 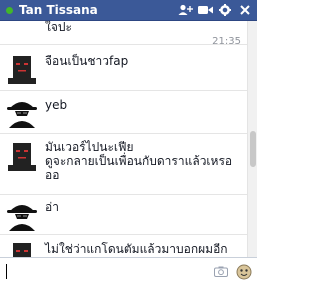 I want to click on close-icon, so click(x=245, y=10).